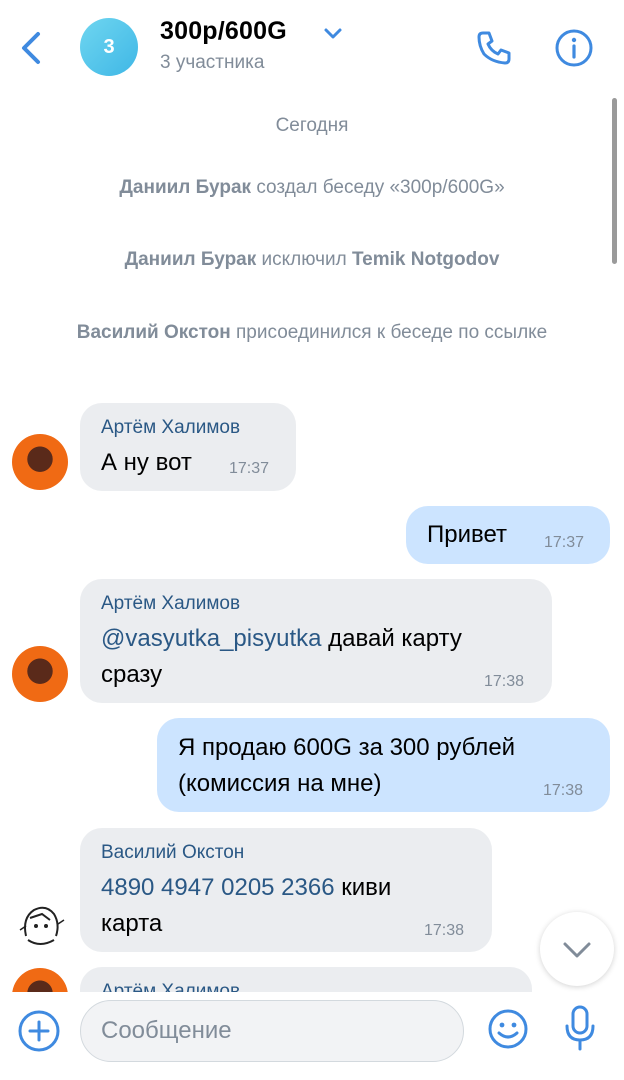 The height and width of the screenshot is (1080, 624). Describe the element at coordinates (389, 332) in the screenshot. I see `service-text: присоединился к беседе по ссылке` at that location.